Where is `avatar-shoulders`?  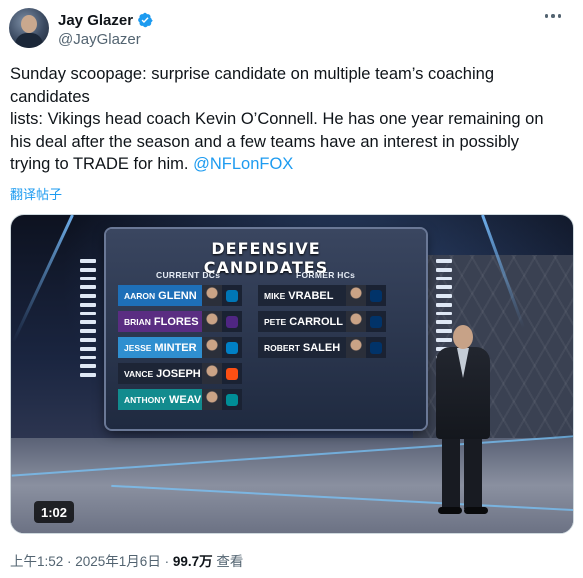
avatar-shoulders is located at coordinates (29, 40).